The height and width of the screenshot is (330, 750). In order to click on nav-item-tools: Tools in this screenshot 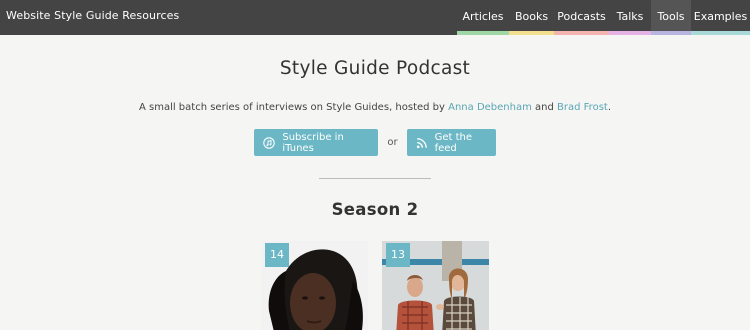, I will do `click(671, 17)`.